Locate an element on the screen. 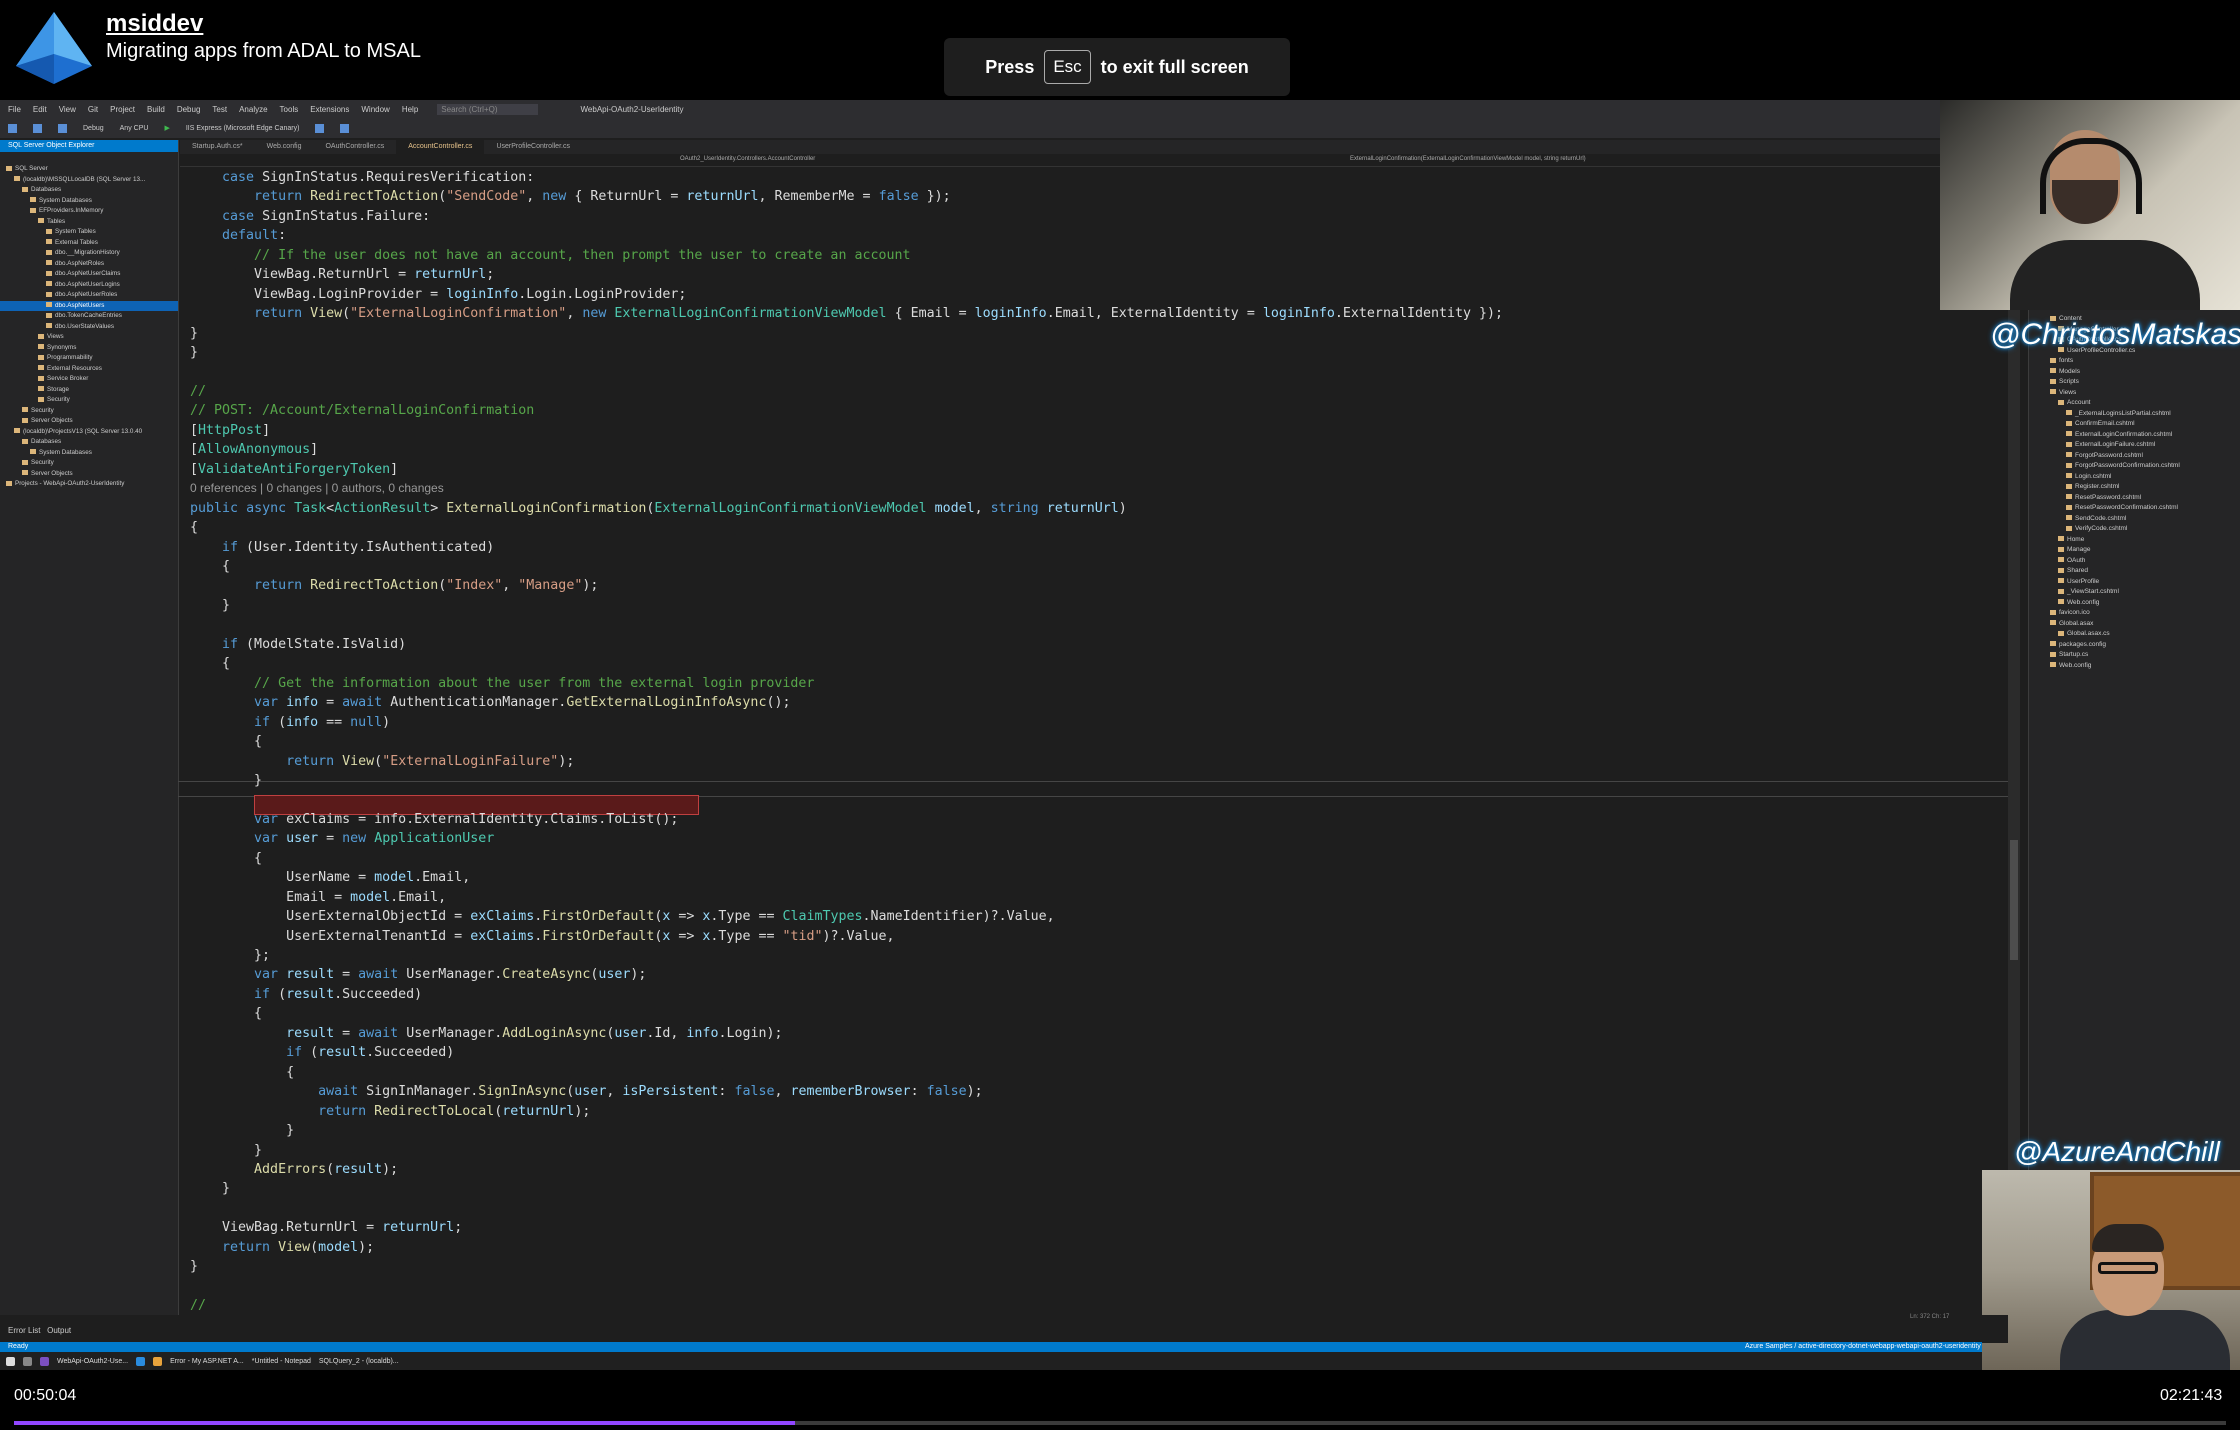 The image size is (2240, 1430). tree-item: Server Objects is located at coordinates (89, 421).